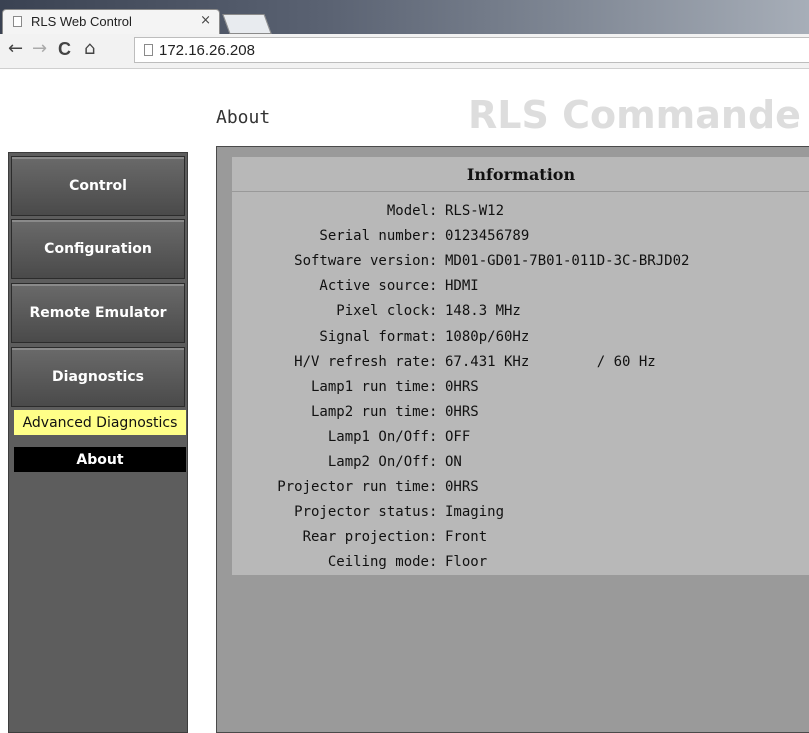 The width and height of the screenshot is (809, 733). Describe the element at coordinates (369, 411) in the screenshot. I see `info-row-label: Lamp2 run time` at that location.